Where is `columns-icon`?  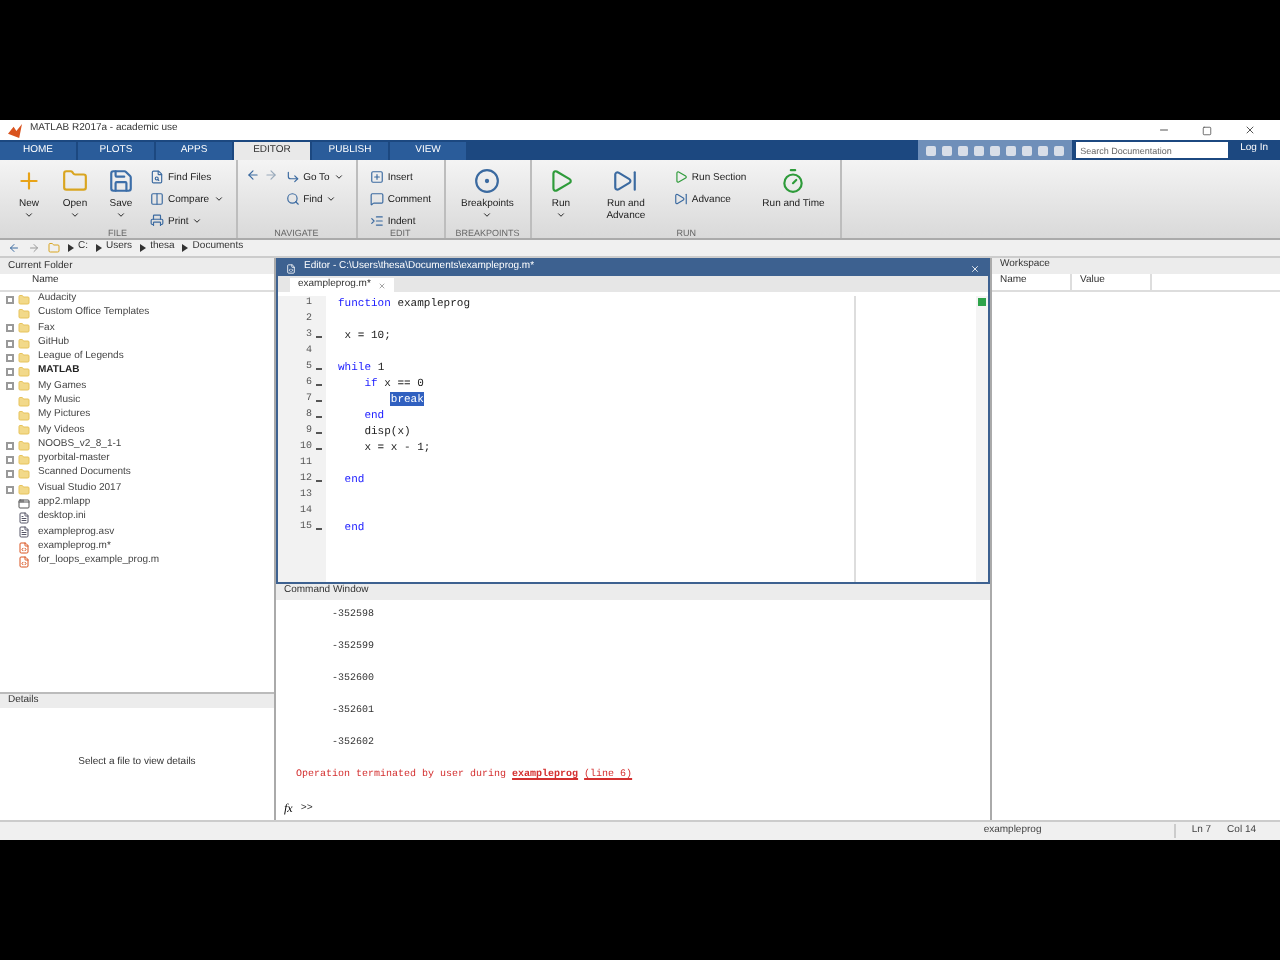
columns-icon is located at coordinates (157, 199).